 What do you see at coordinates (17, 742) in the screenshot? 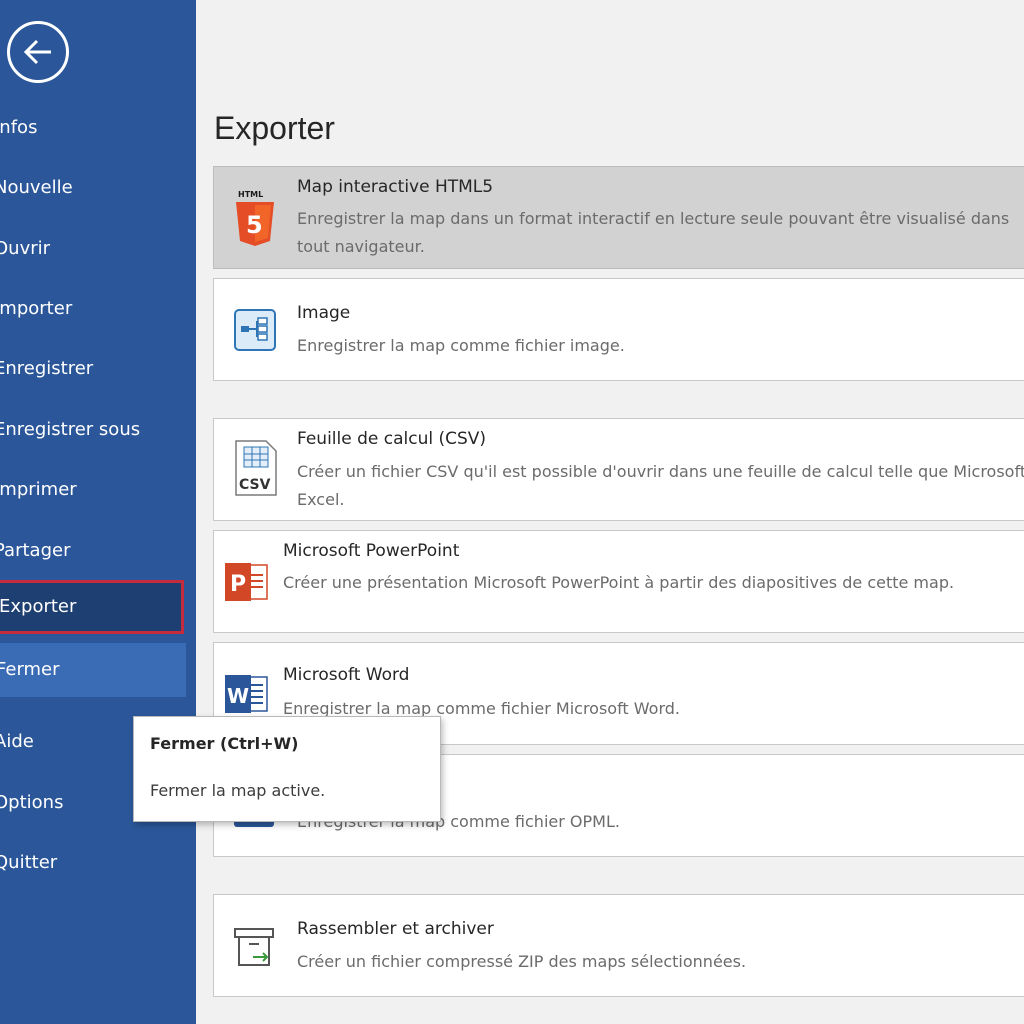
I see `nav-item-aide: Aide` at bounding box center [17, 742].